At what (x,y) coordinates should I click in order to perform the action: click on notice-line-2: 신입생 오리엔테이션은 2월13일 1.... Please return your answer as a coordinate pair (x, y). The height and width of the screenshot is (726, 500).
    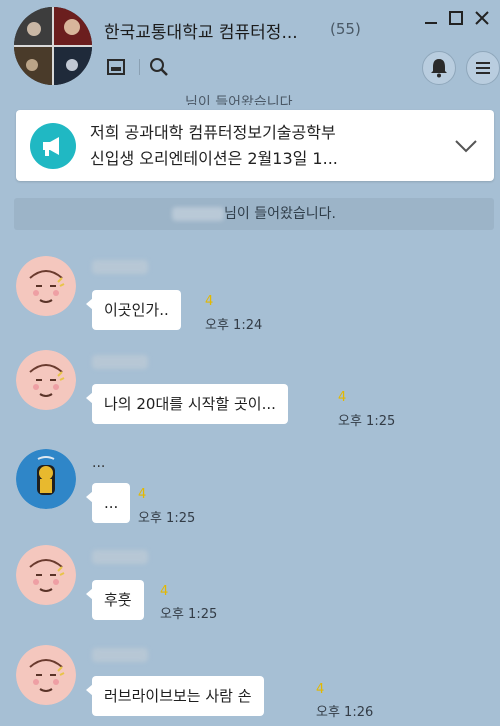
    Looking at the image, I should click on (214, 158).